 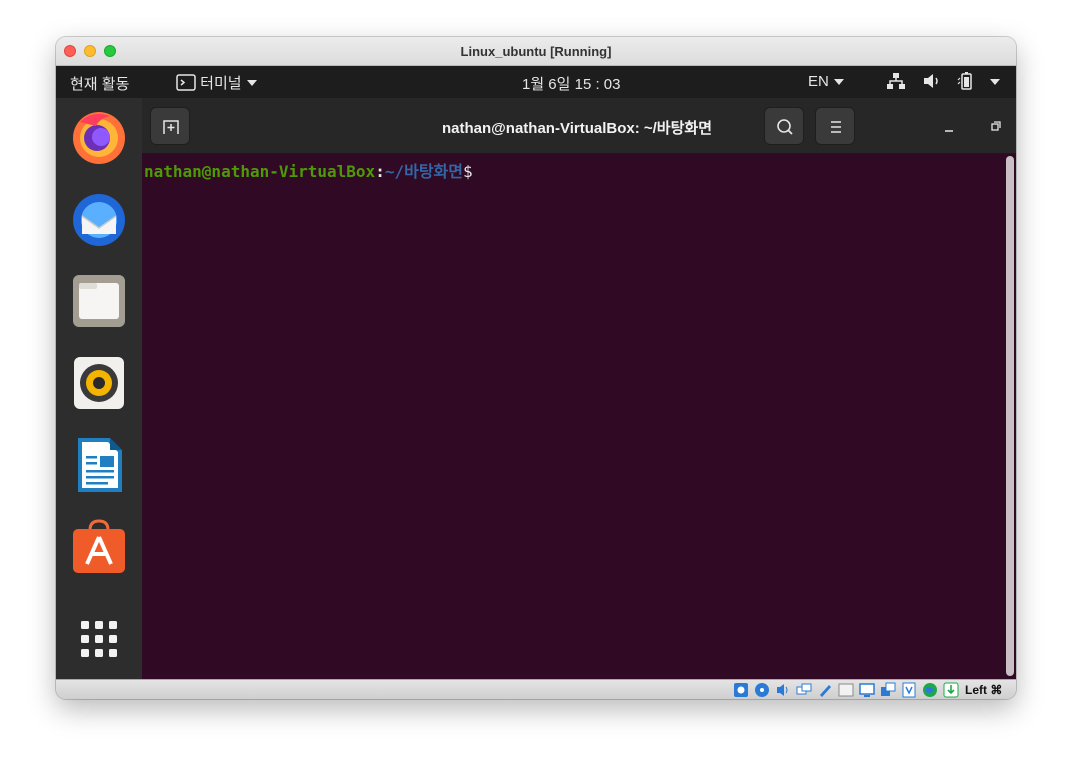 I want to click on terminal-headerbar: nathan@nathan-VirtualBox: ~/바탕화면, so click(x=579, y=126).